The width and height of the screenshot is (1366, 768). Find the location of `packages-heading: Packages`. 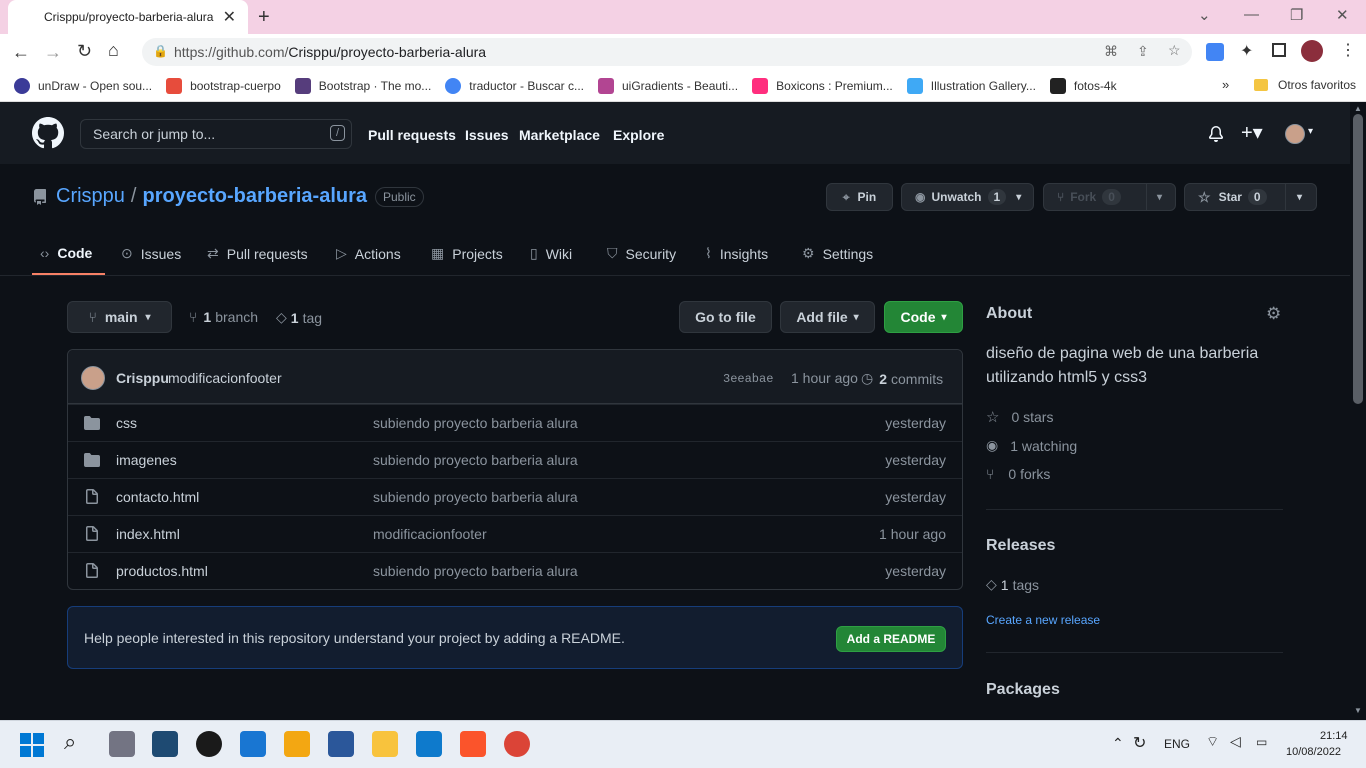

packages-heading: Packages is located at coordinates (1023, 690).